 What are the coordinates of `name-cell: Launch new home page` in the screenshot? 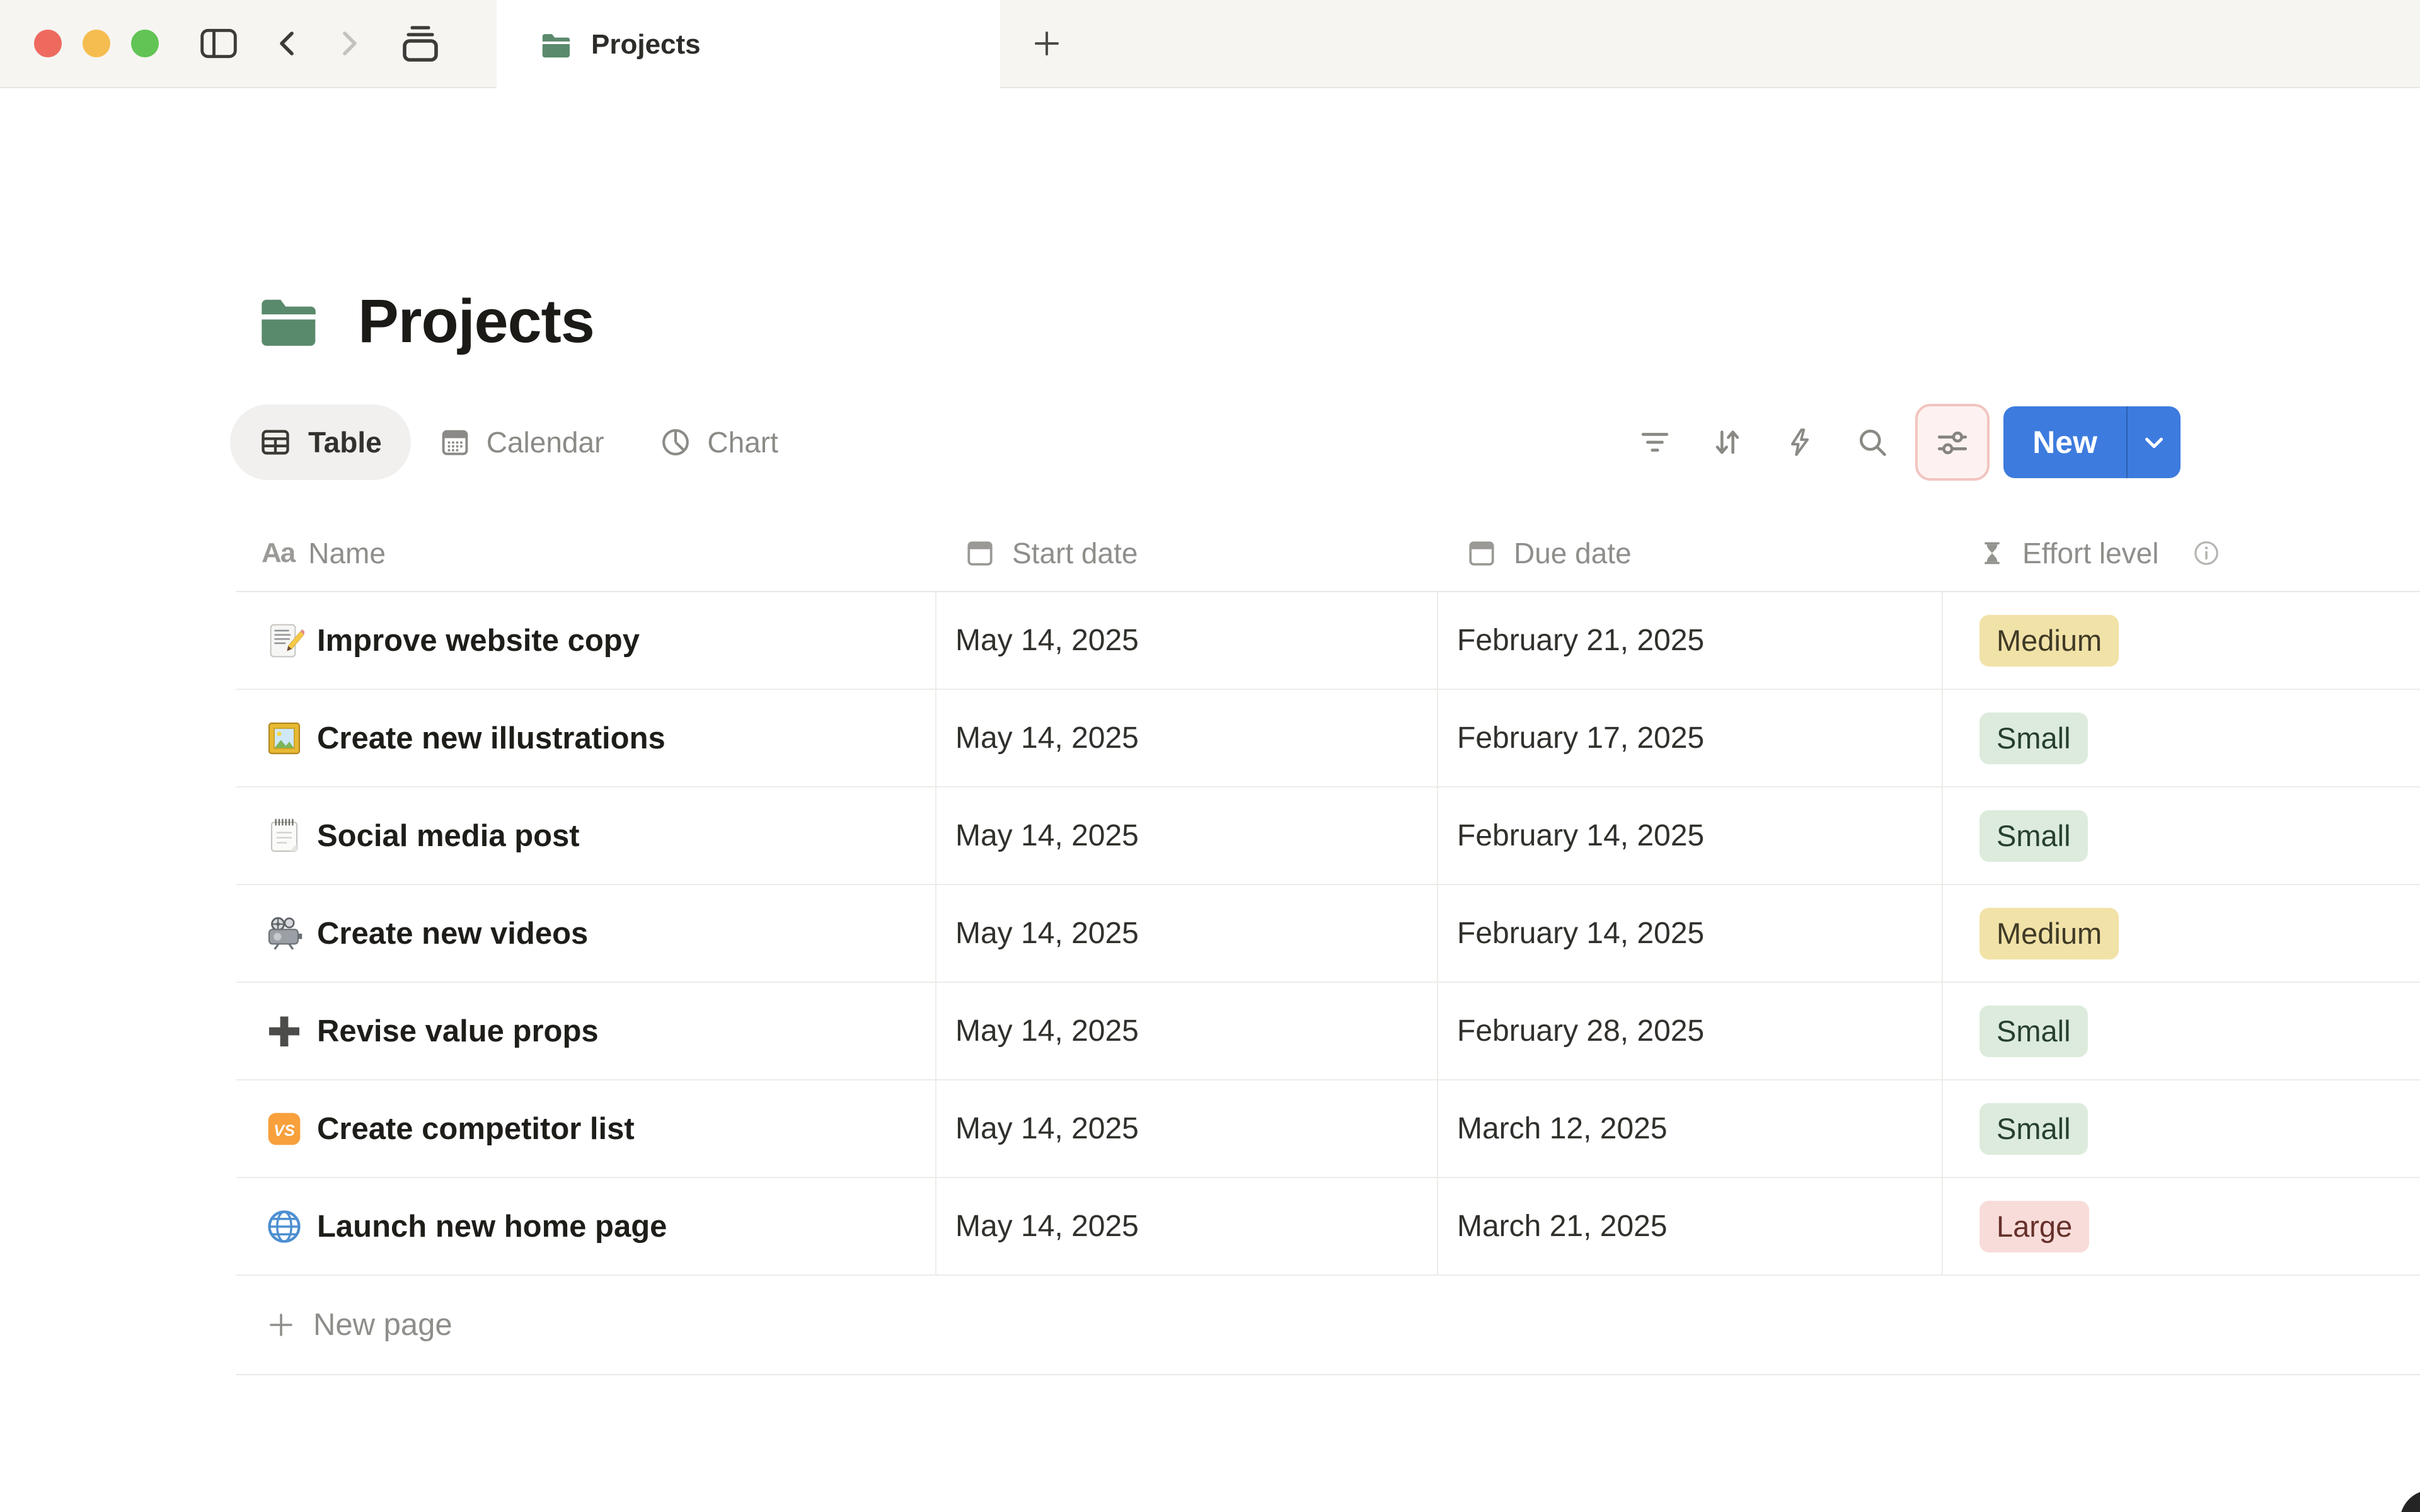 It's located at (586, 1226).